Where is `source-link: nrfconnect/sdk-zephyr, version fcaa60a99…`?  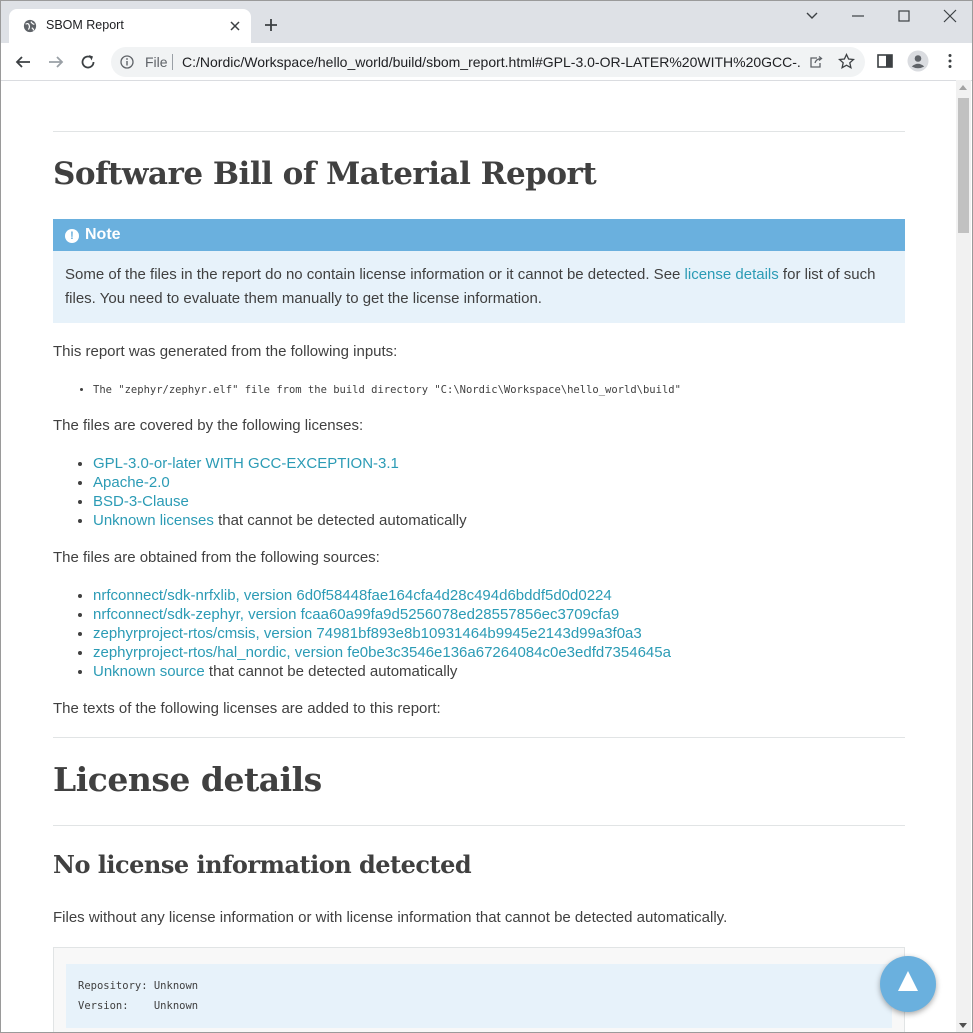
source-link: nrfconnect/sdk-zephyr, version fcaa60a99… is located at coordinates (356, 614).